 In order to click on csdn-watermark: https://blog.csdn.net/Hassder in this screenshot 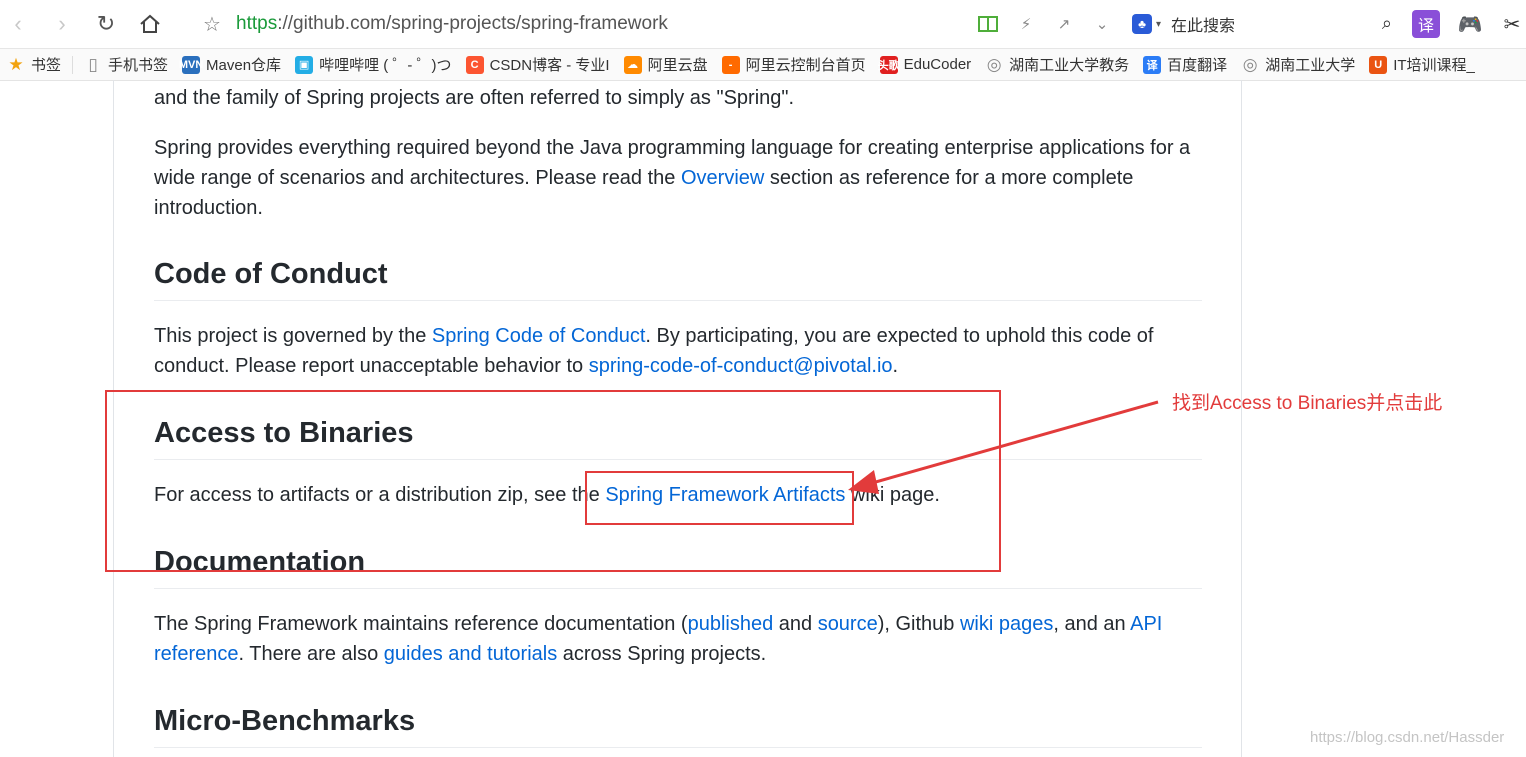, I will do `click(1407, 737)`.